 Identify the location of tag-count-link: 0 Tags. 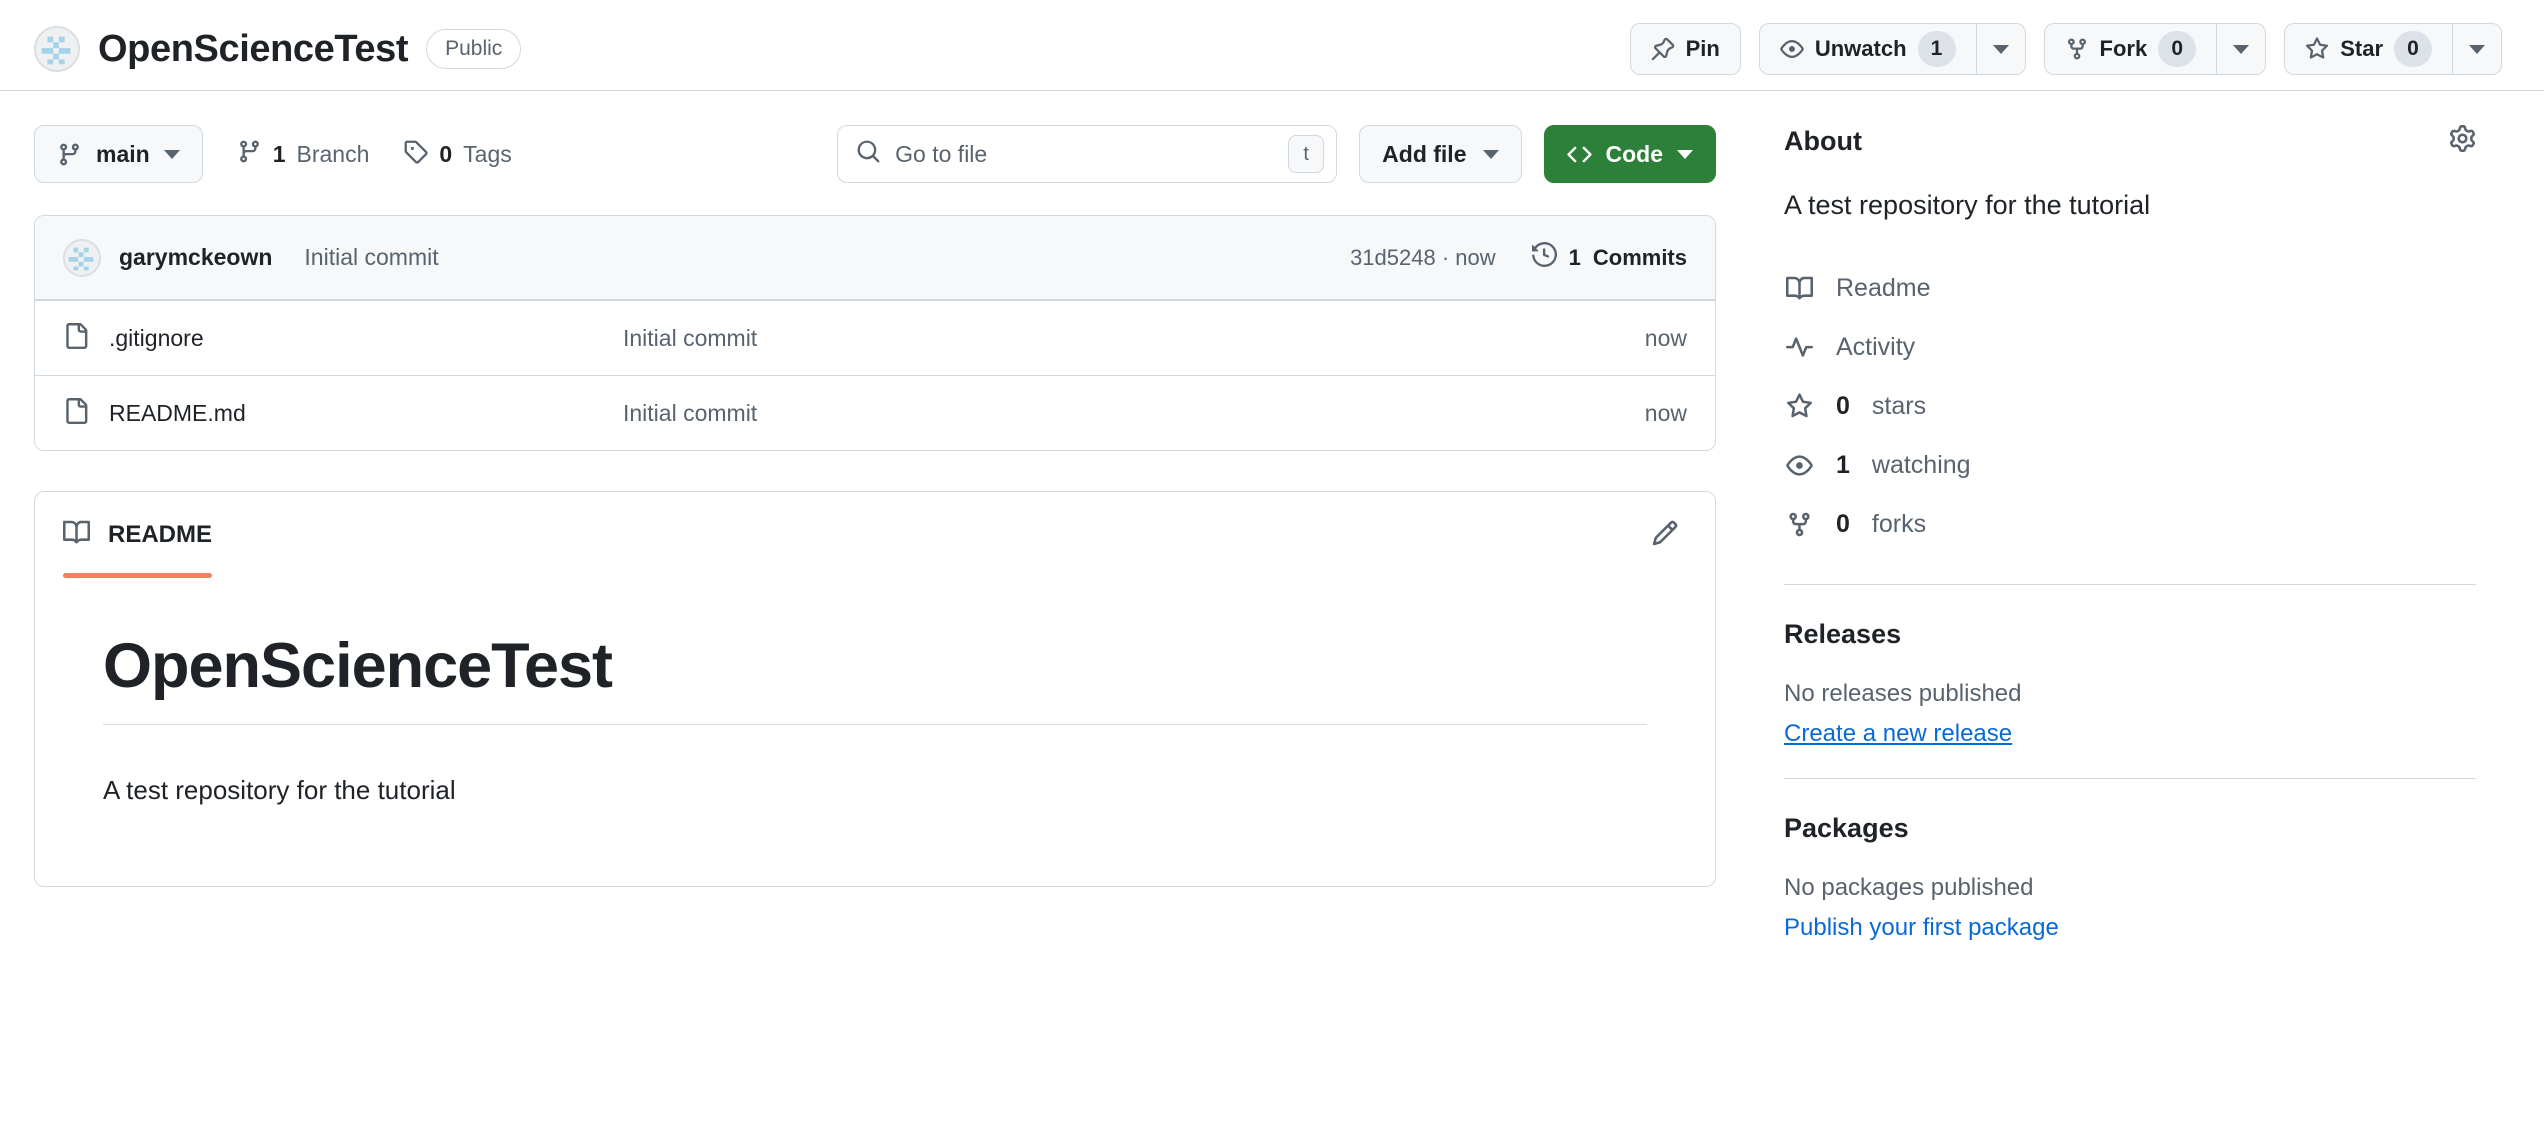
(457, 154).